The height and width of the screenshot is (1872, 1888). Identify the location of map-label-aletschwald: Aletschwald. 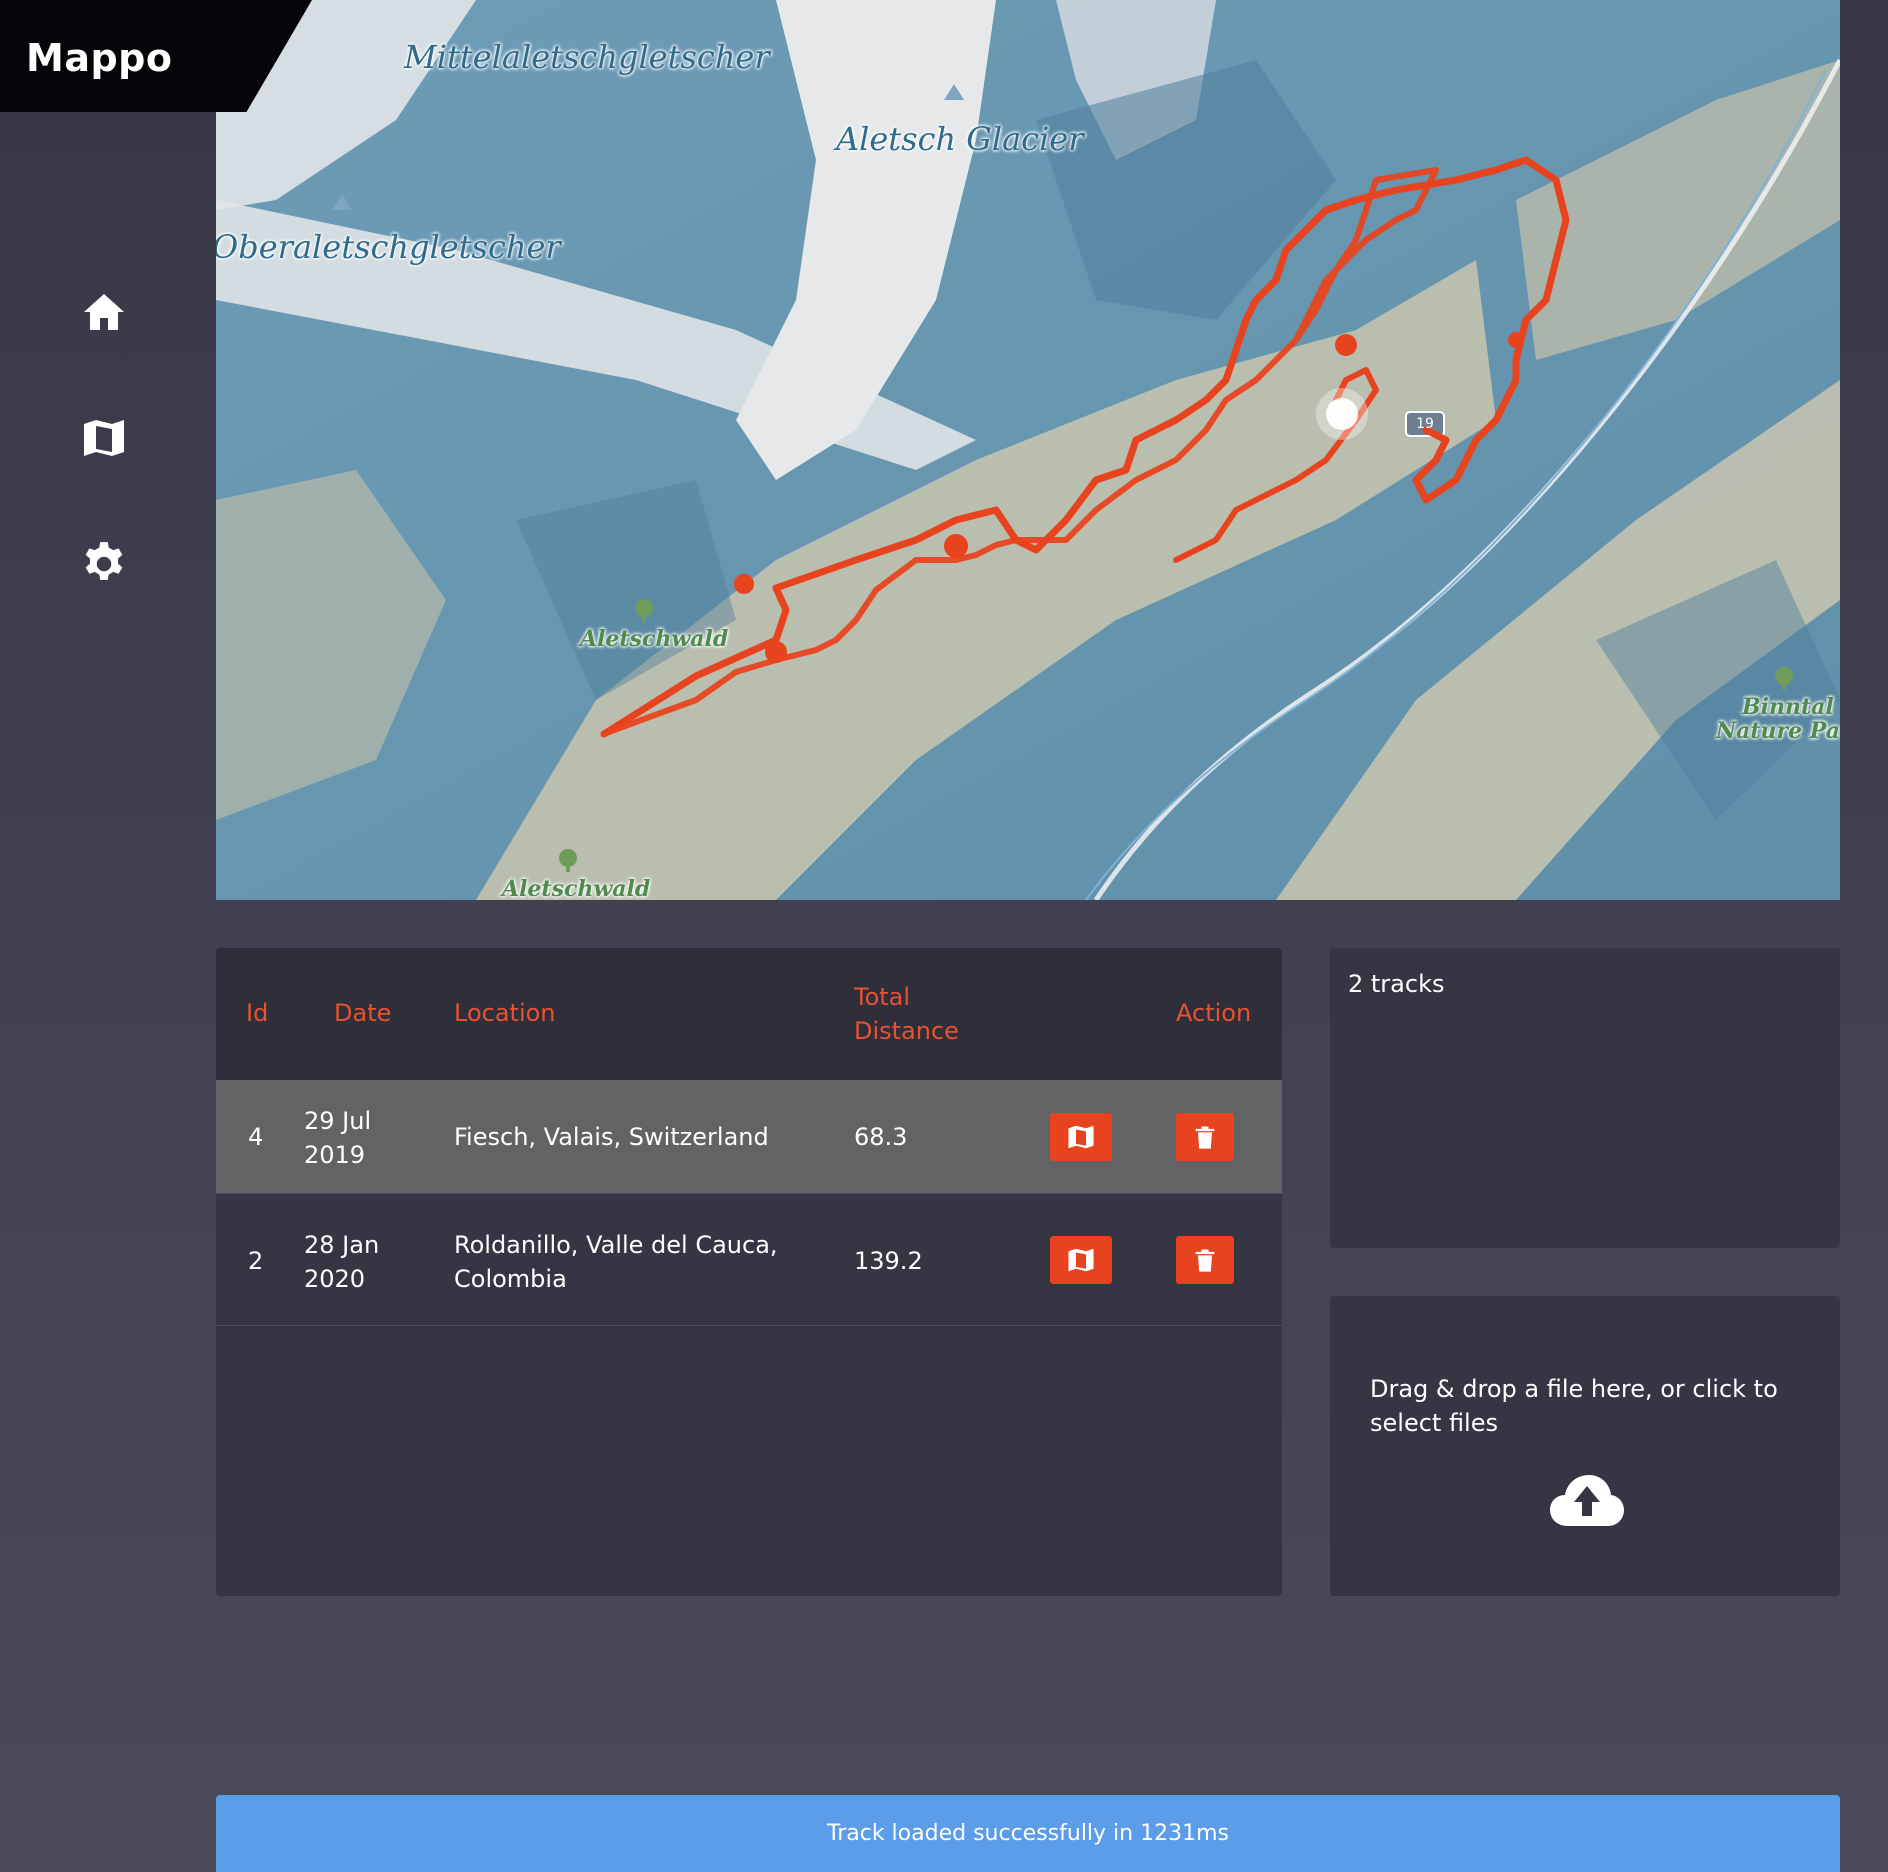
(654, 639).